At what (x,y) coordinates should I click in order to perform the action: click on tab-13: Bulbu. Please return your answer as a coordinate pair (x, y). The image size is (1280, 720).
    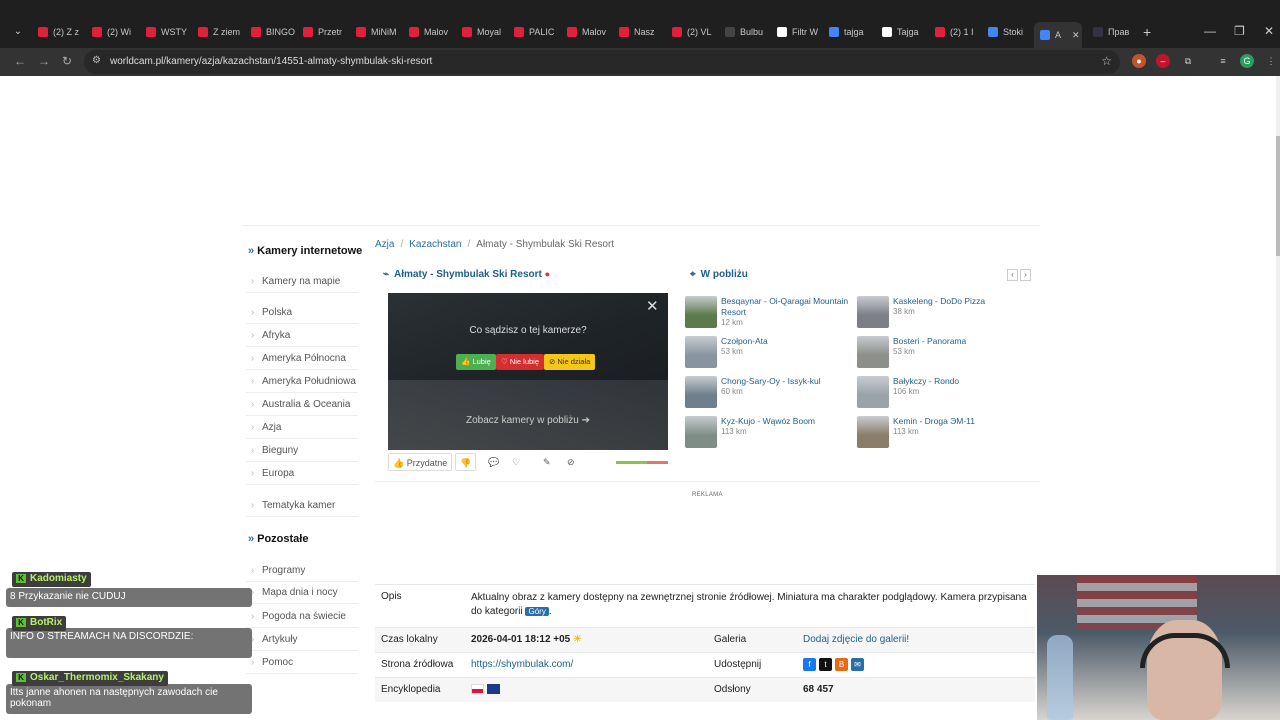
    Looking at the image, I should click on (748, 32).